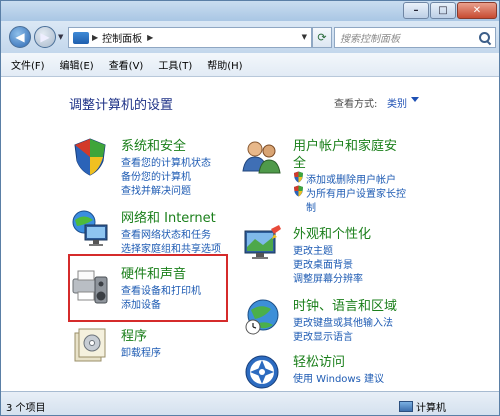 The width and height of the screenshot is (500, 416). What do you see at coordinates (345, 304) in the screenshot?
I see `category-title-clock-region: 时钟、语言和区域` at bounding box center [345, 304].